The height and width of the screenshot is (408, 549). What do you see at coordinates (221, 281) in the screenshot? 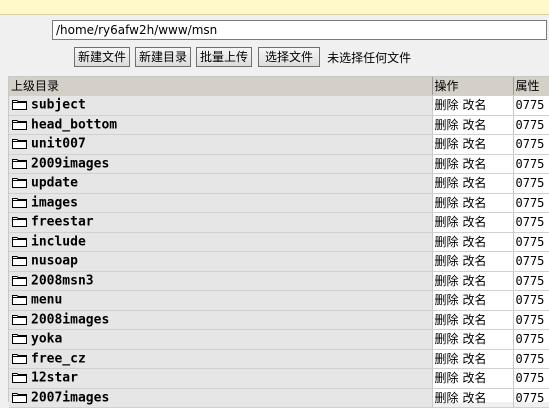
I see `folder-name-cell: 2008msn3` at bounding box center [221, 281].